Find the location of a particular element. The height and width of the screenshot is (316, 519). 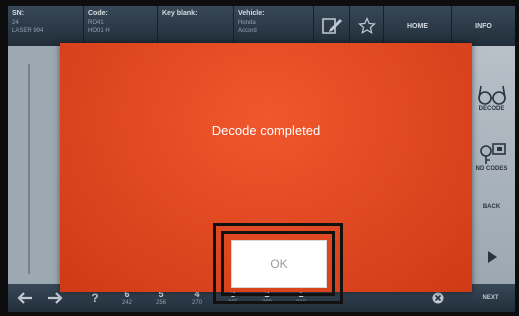

dialog-message: Decode completed is located at coordinates (266, 130).